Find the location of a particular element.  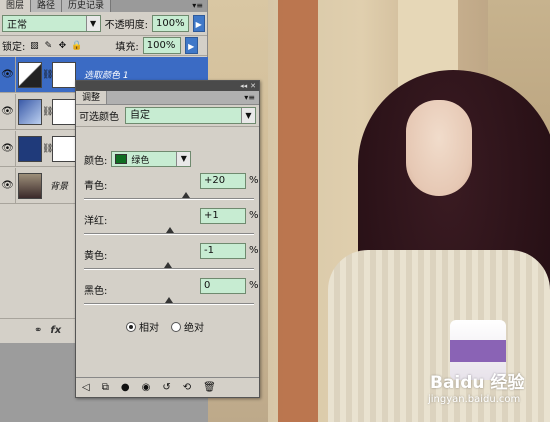

slider-black: 黑色: 0 % is located at coordinates (171, 295).